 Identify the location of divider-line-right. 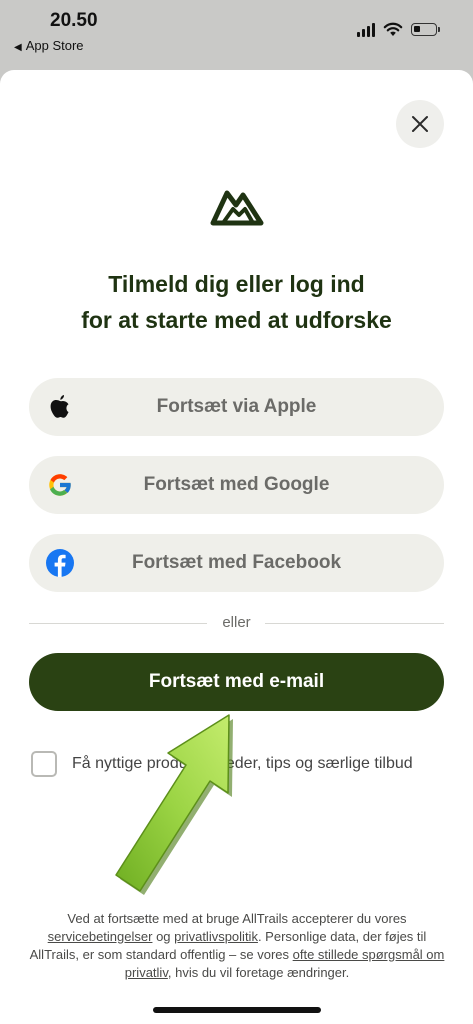
(354, 623).